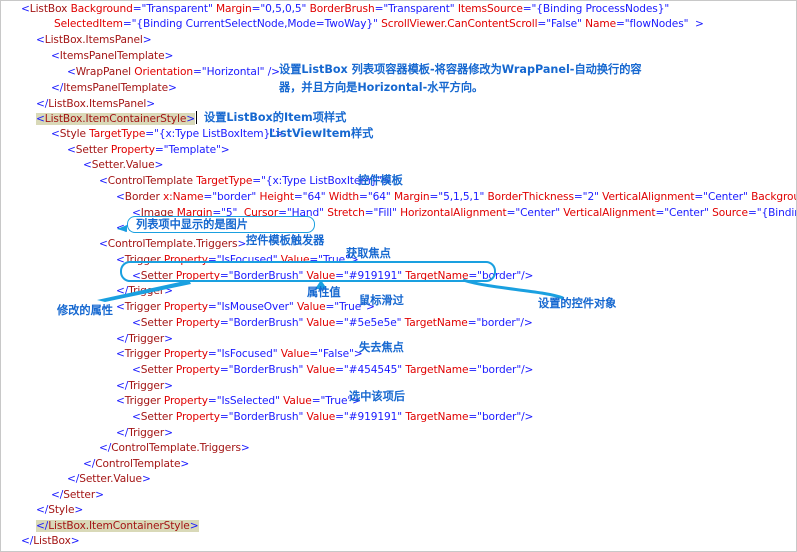  I want to click on callout-pointer, so click(122, 228).